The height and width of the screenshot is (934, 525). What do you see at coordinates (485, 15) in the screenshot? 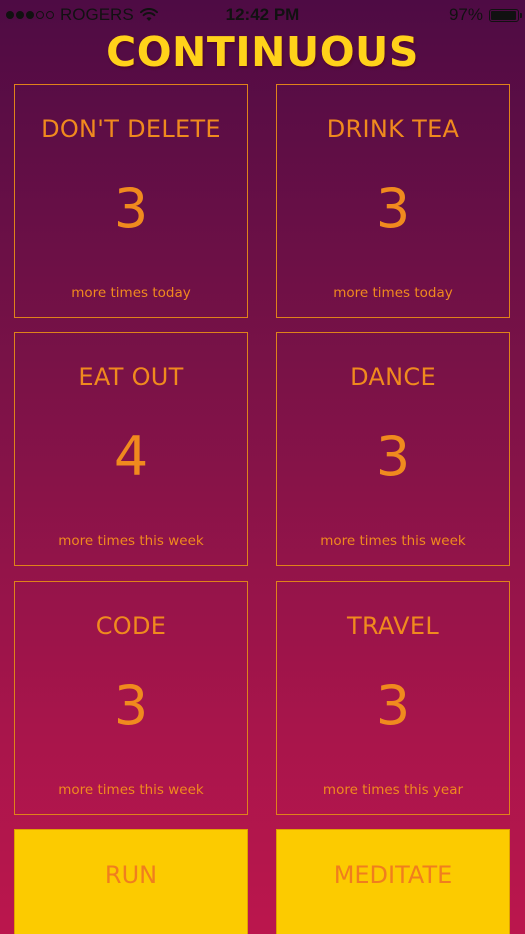
I see `status-right: 97%` at bounding box center [485, 15].